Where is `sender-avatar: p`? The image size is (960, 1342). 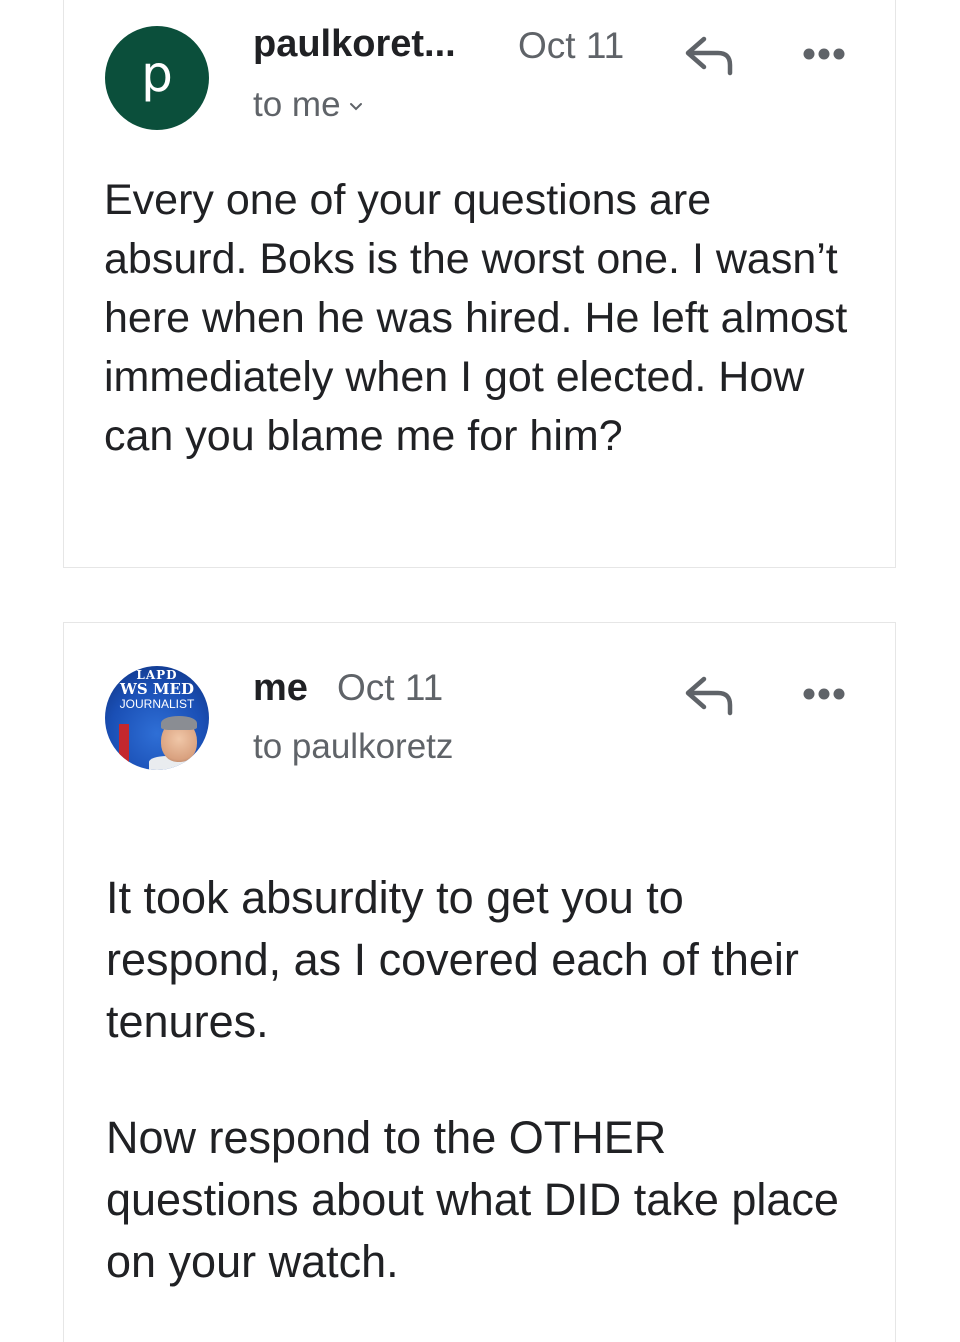
sender-avatar: p is located at coordinates (157, 78).